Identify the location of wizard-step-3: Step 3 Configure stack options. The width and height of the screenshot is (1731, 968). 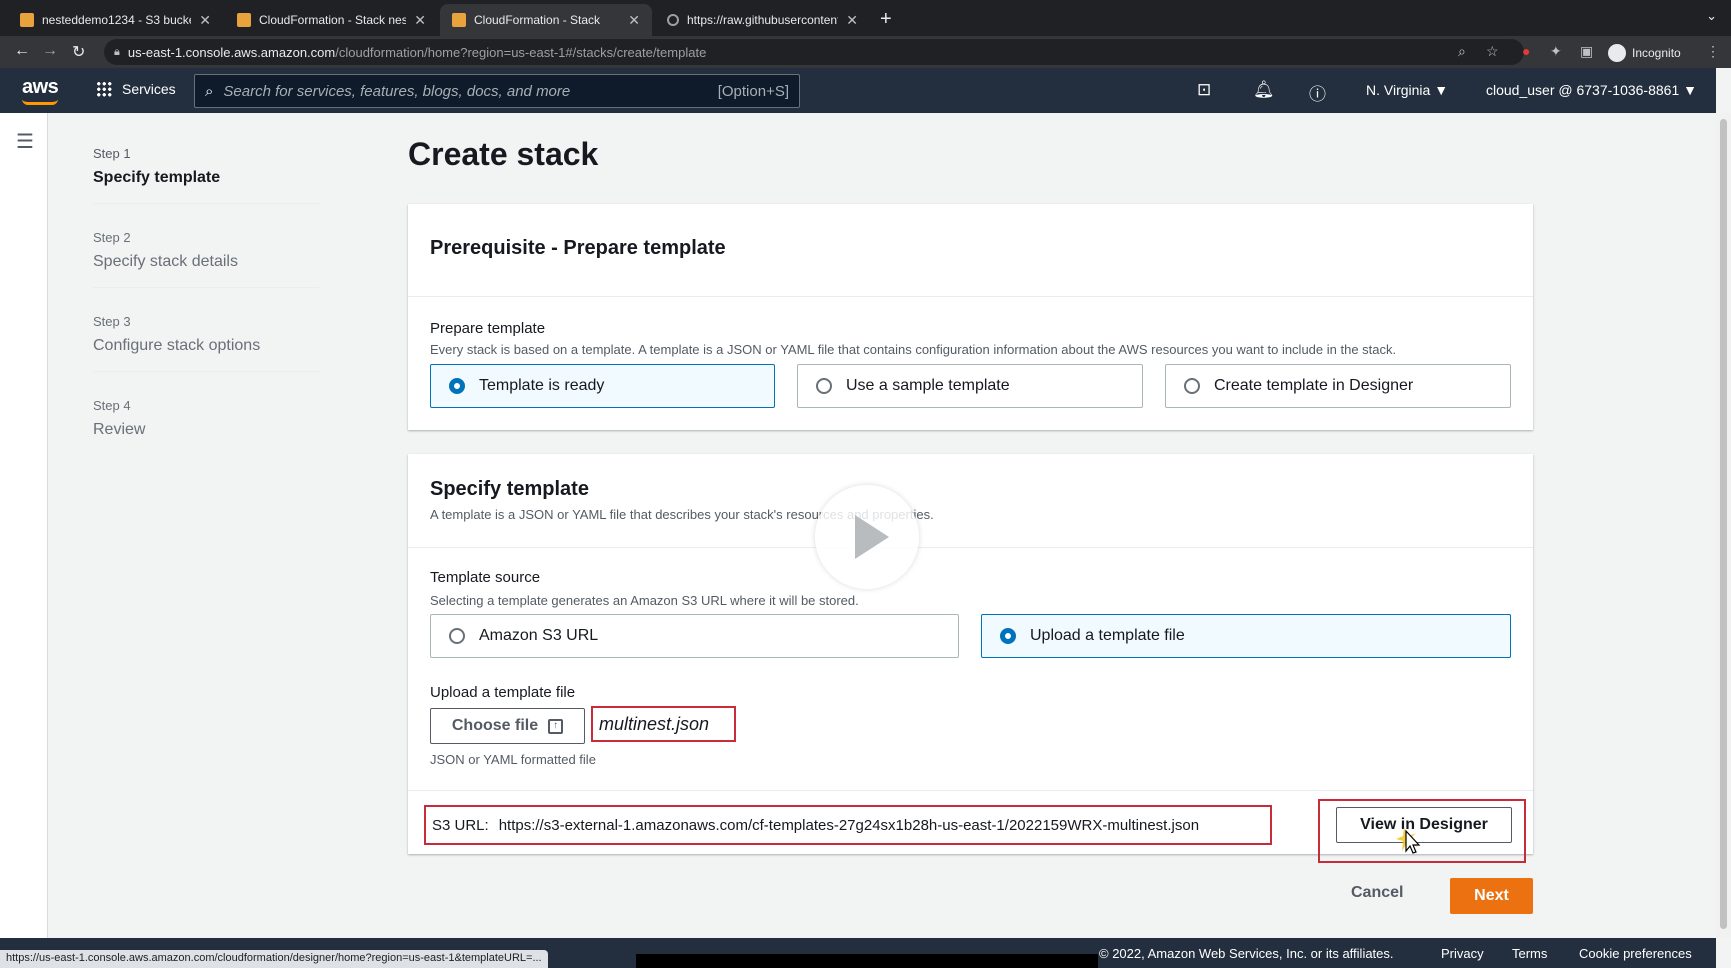
(206, 343).